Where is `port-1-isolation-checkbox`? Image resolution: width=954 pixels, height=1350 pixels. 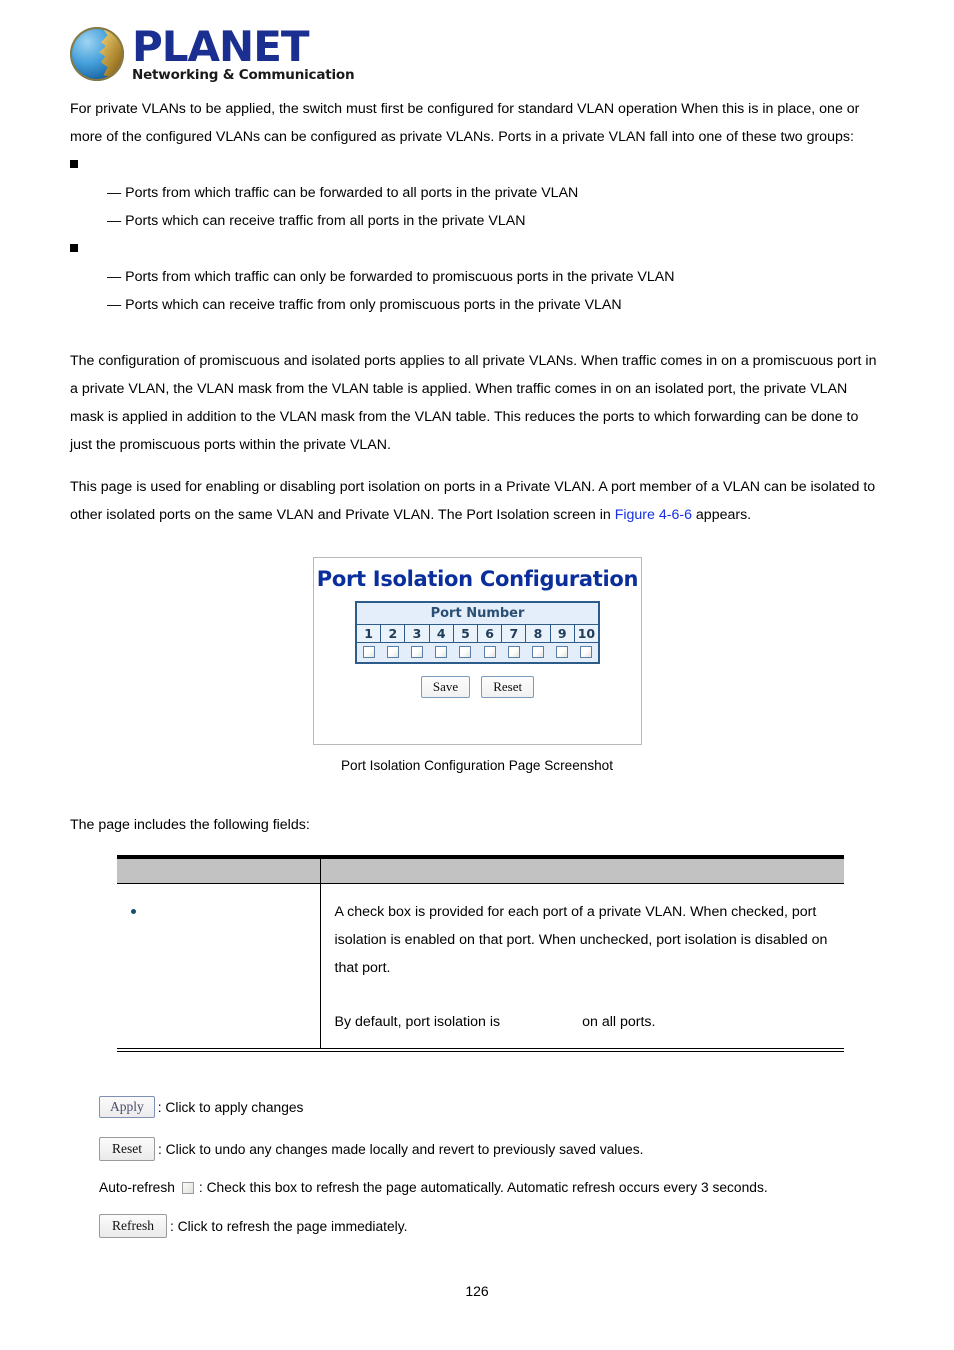
port-1-isolation-checkbox is located at coordinates (369, 652).